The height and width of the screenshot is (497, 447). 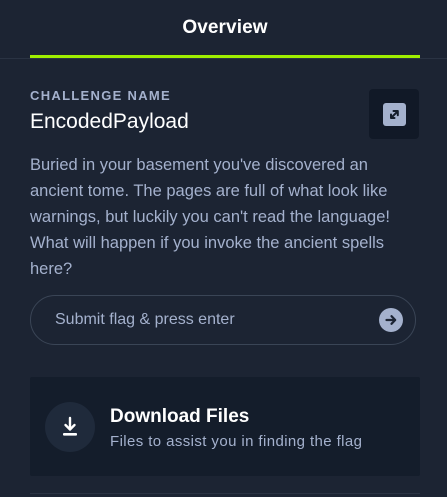 What do you see at coordinates (109, 121) in the screenshot?
I see `challenge-name: EncodedPayload` at bounding box center [109, 121].